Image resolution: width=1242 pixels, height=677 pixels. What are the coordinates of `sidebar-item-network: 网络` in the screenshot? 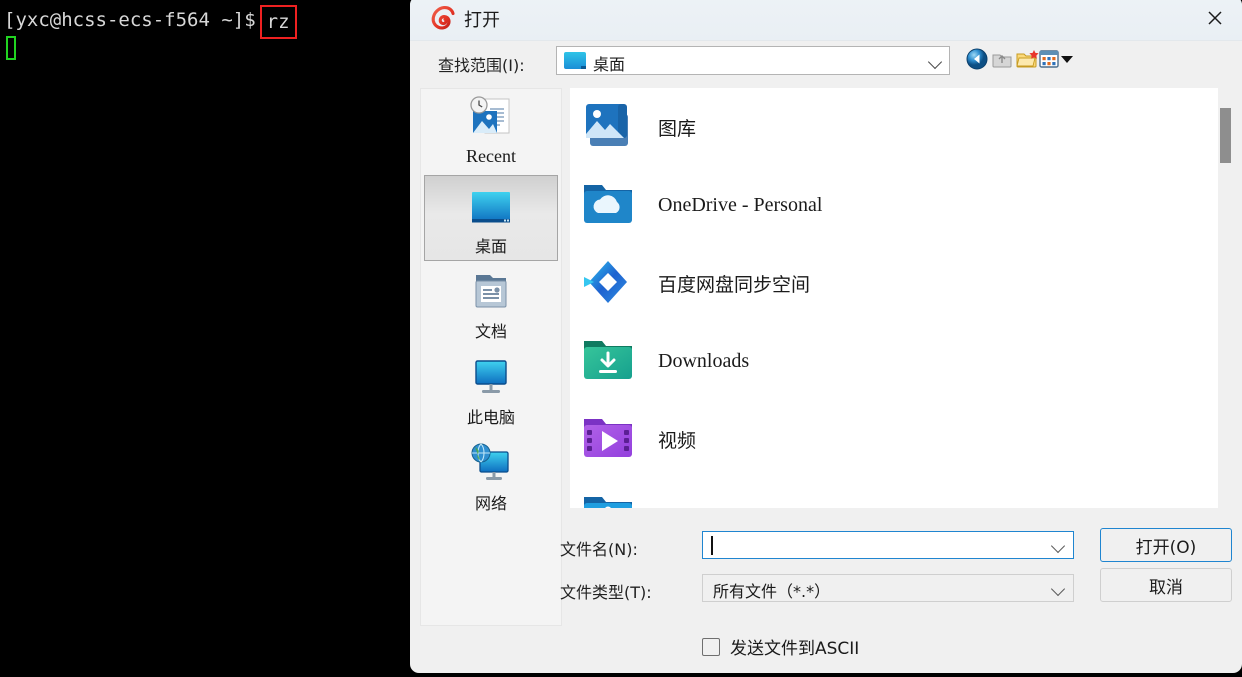 It's located at (491, 476).